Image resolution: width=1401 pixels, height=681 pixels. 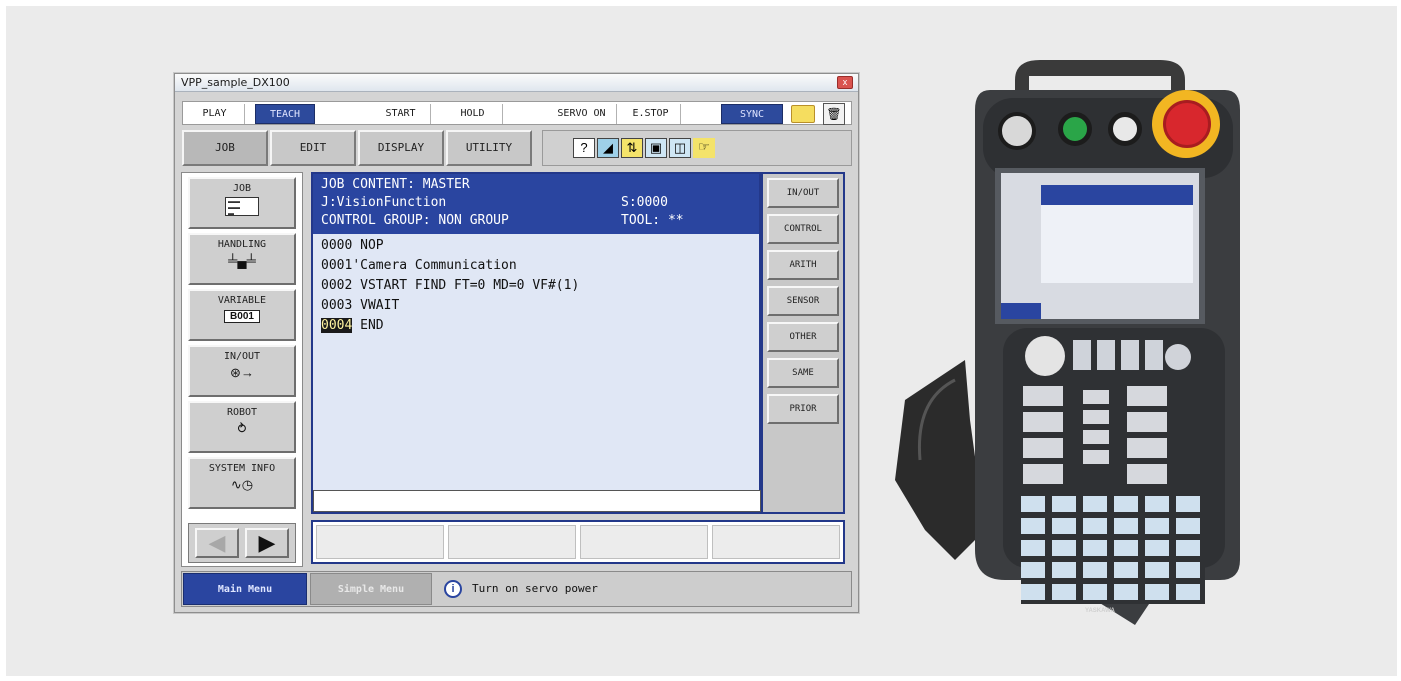 What do you see at coordinates (242, 188) in the screenshot?
I see `menu-job-label: JOB` at bounding box center [242, 188].